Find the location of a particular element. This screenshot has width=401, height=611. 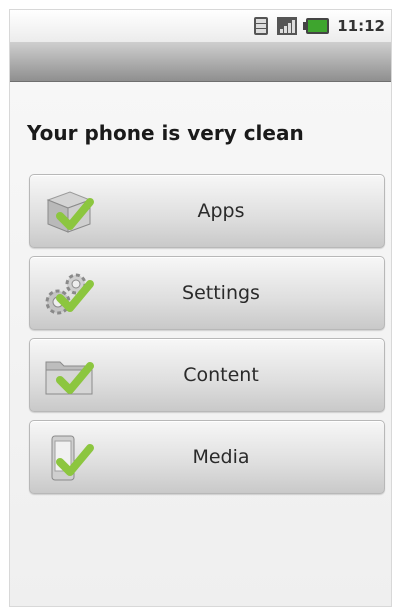

title-bar is located at coordinates (200, 62).